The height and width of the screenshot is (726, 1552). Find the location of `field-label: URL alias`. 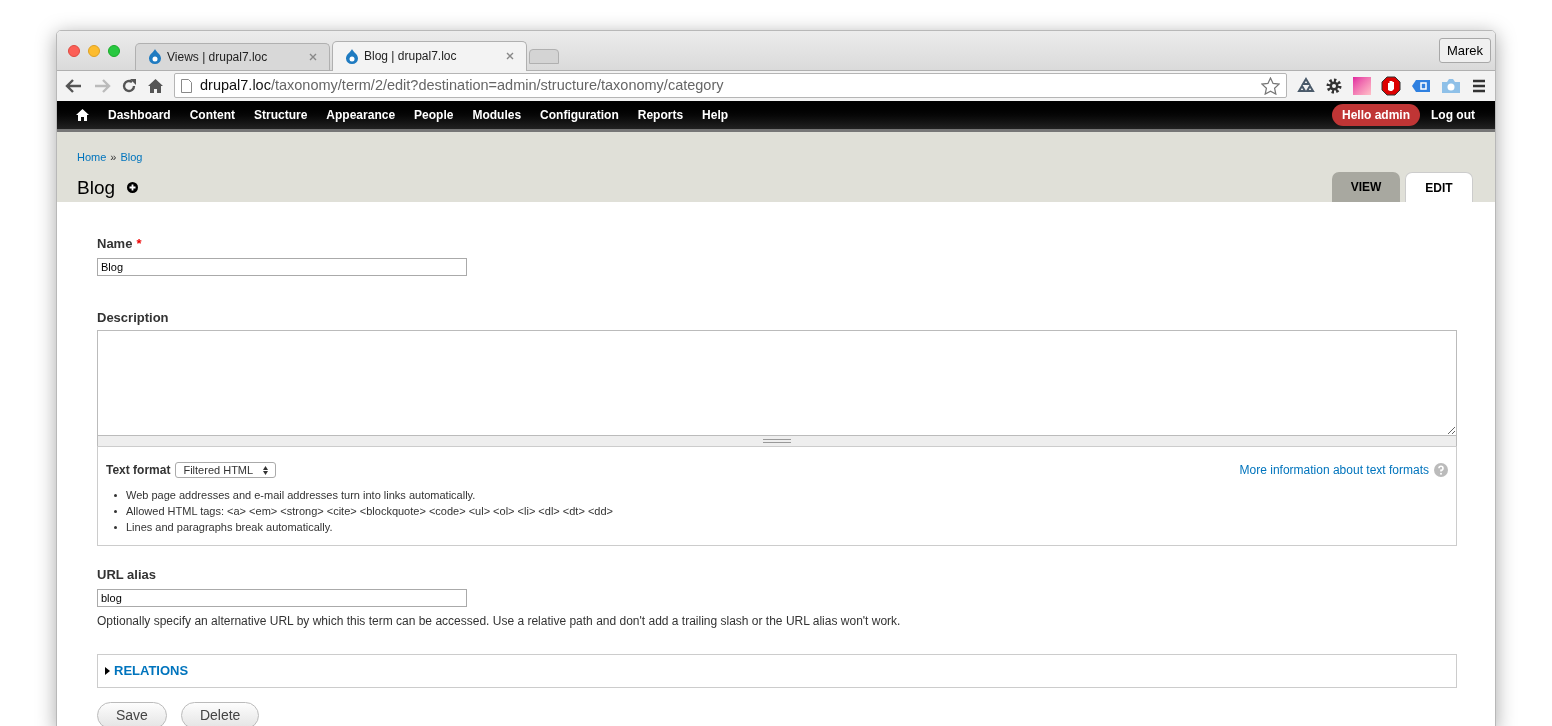

field-label: URL alias is located at coordinates (126, 575).